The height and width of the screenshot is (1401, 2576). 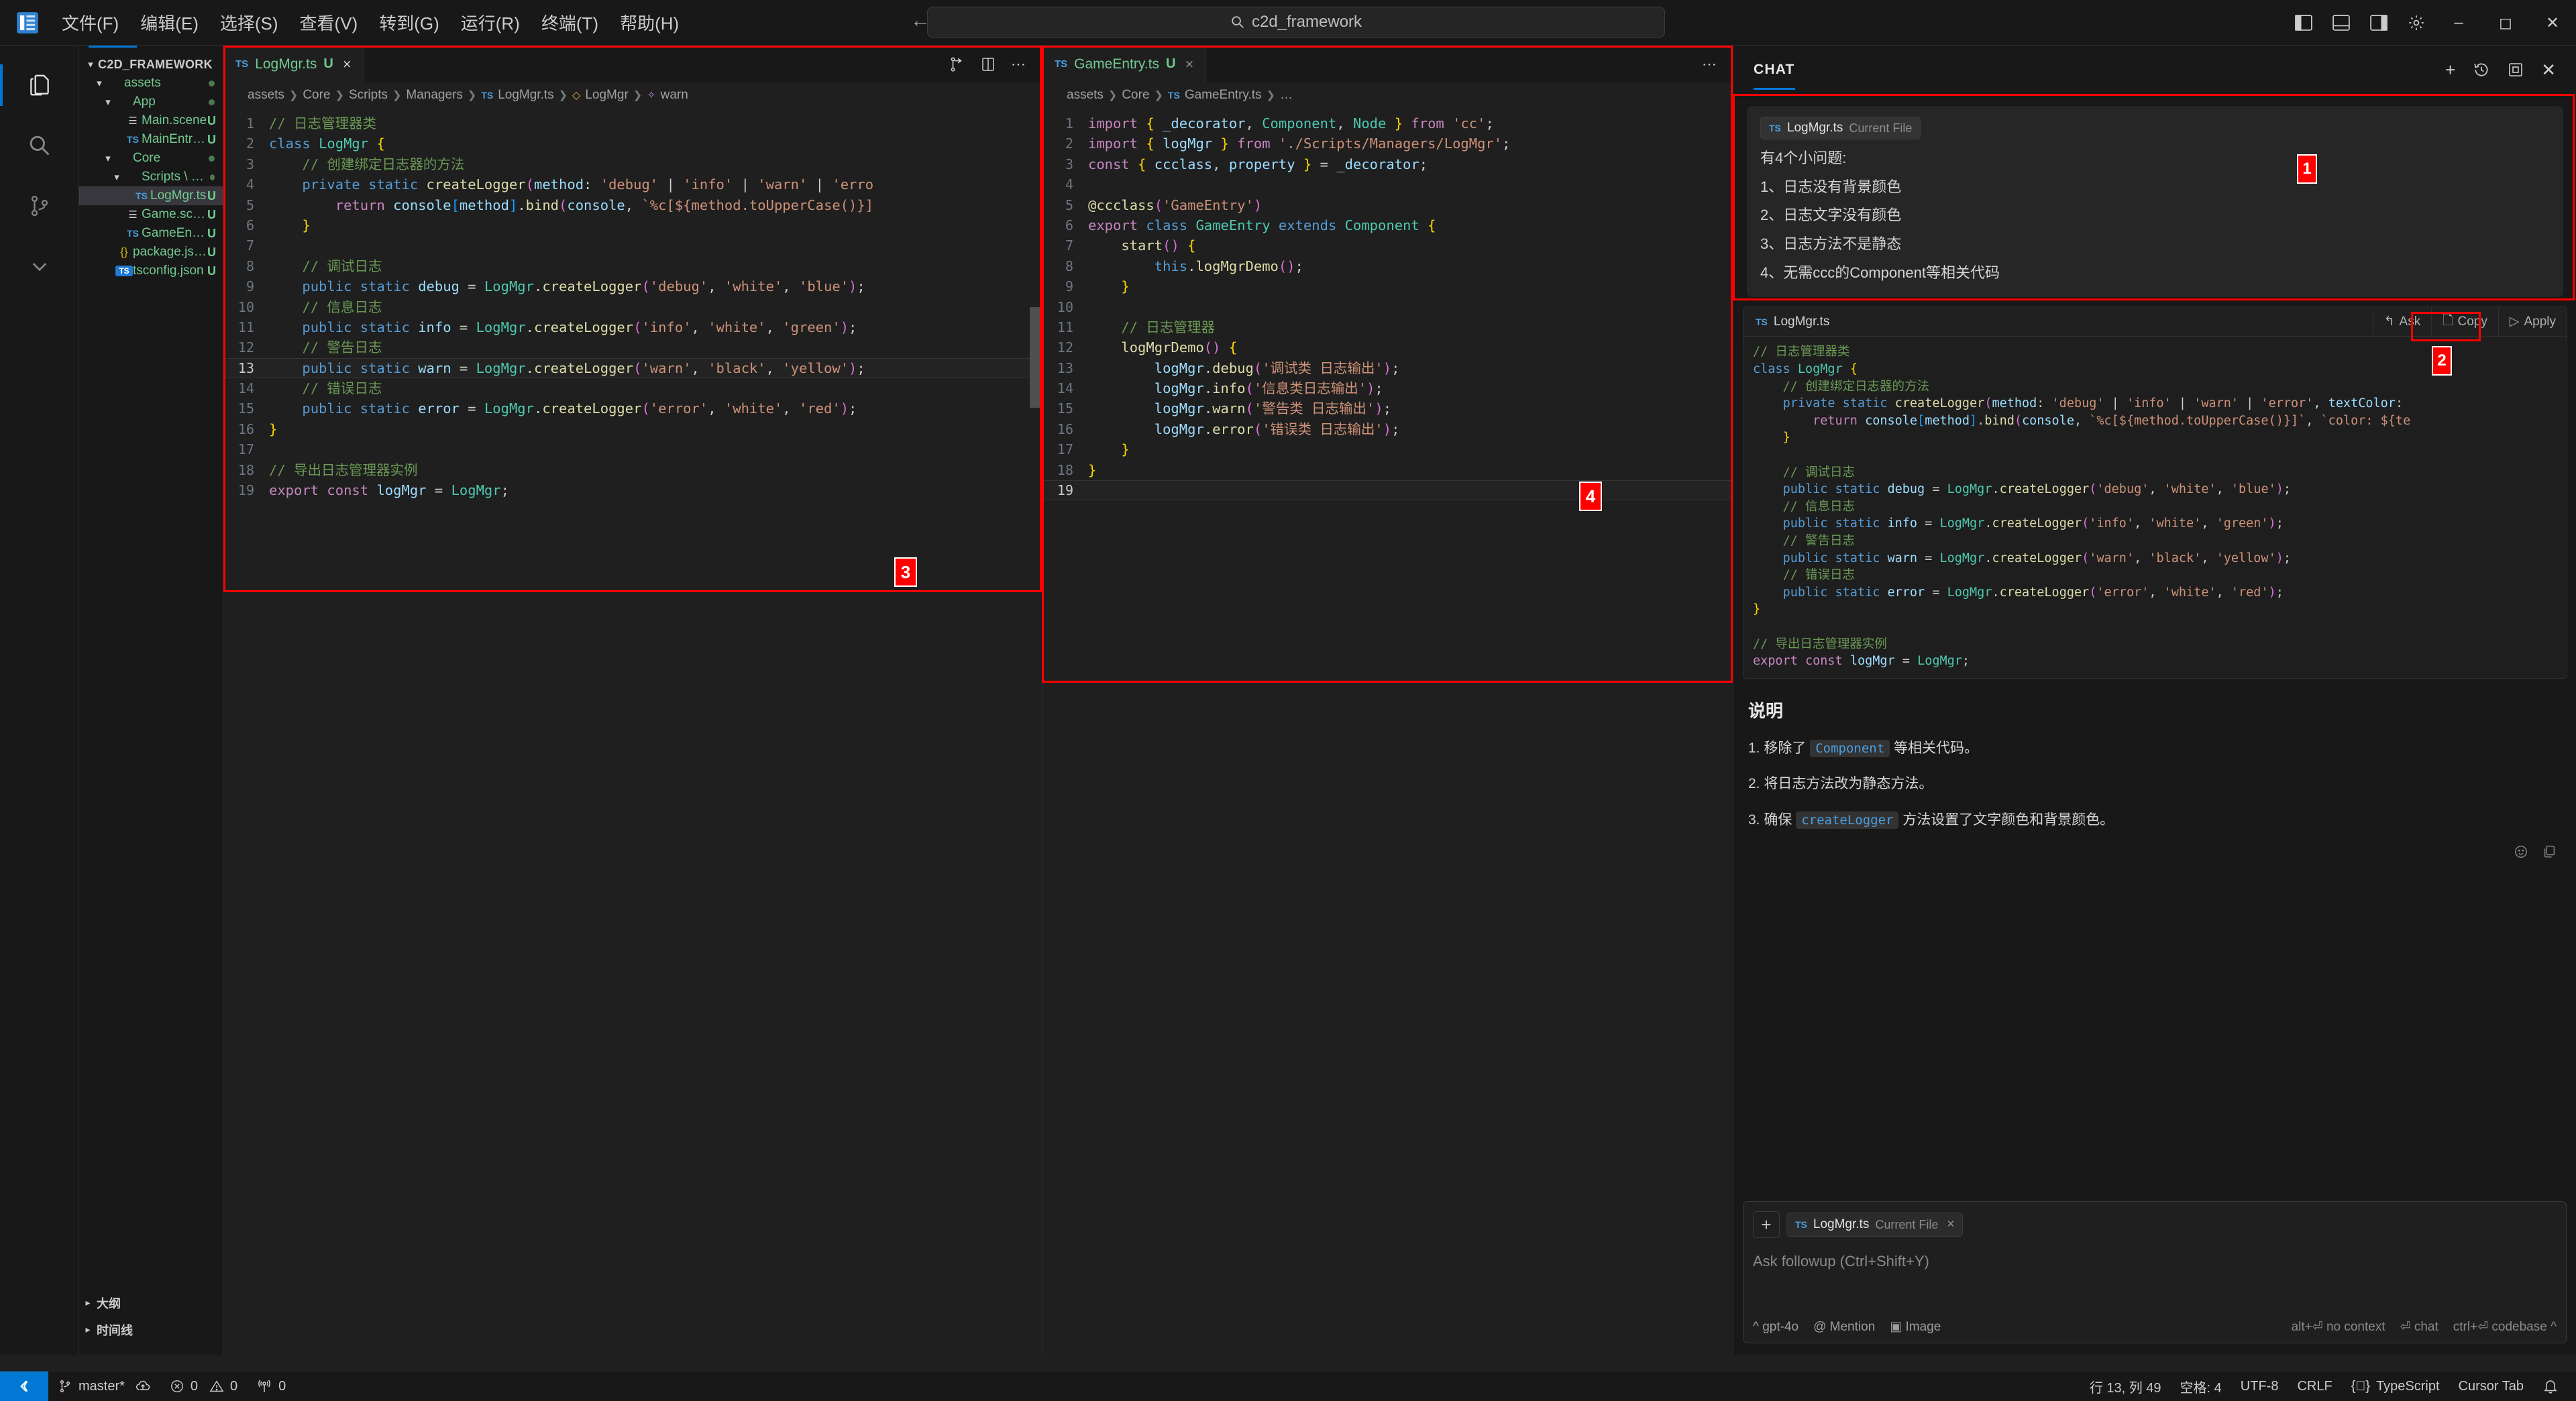 I want to click on status-indentation: 空格: 4, so click(x=2201, y=1386).